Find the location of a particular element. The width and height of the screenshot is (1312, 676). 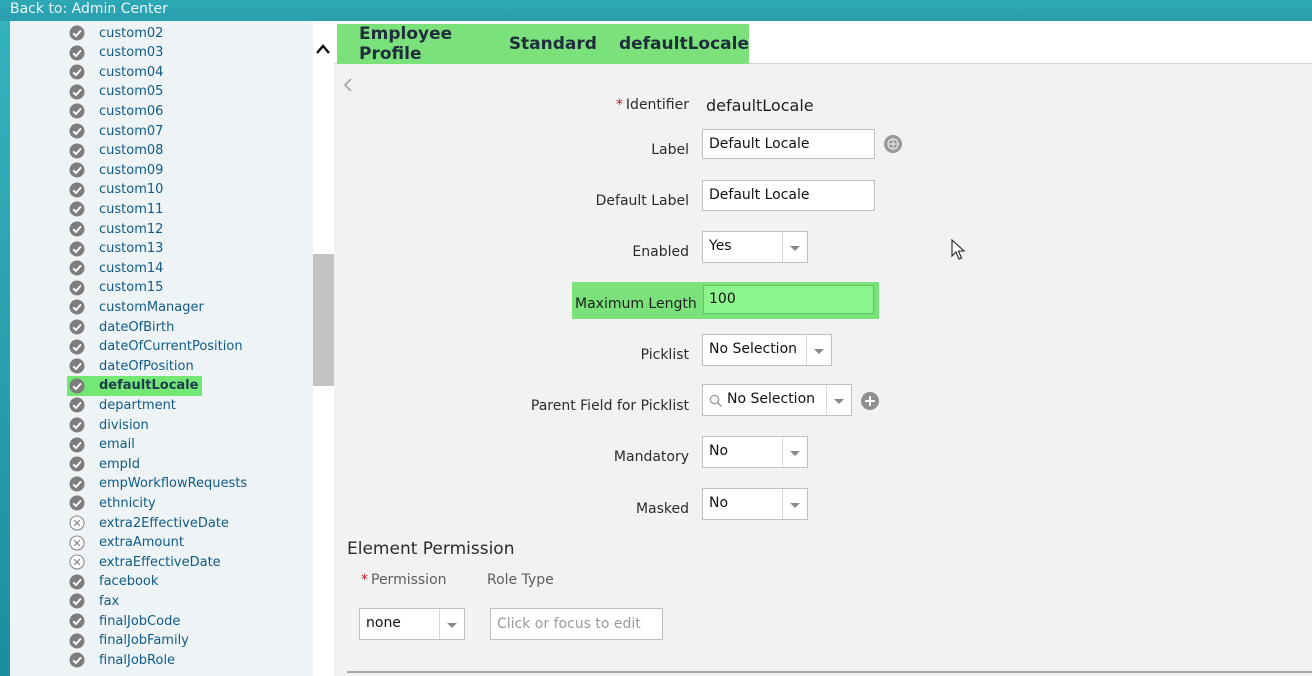

translation-globe-icon is located at coordinates (893, 144).